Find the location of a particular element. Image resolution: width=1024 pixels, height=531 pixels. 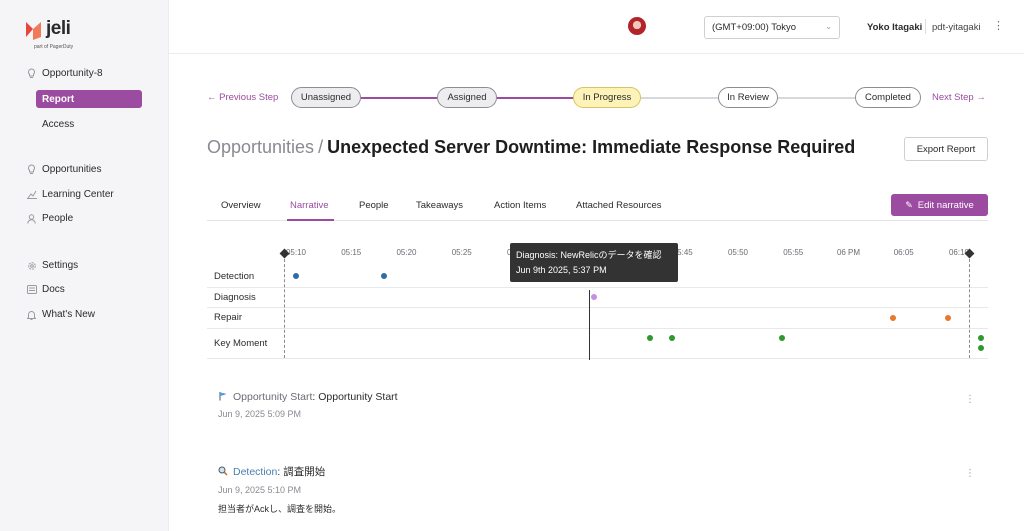

timeline-hover-line is located at coordinates (589, 325).